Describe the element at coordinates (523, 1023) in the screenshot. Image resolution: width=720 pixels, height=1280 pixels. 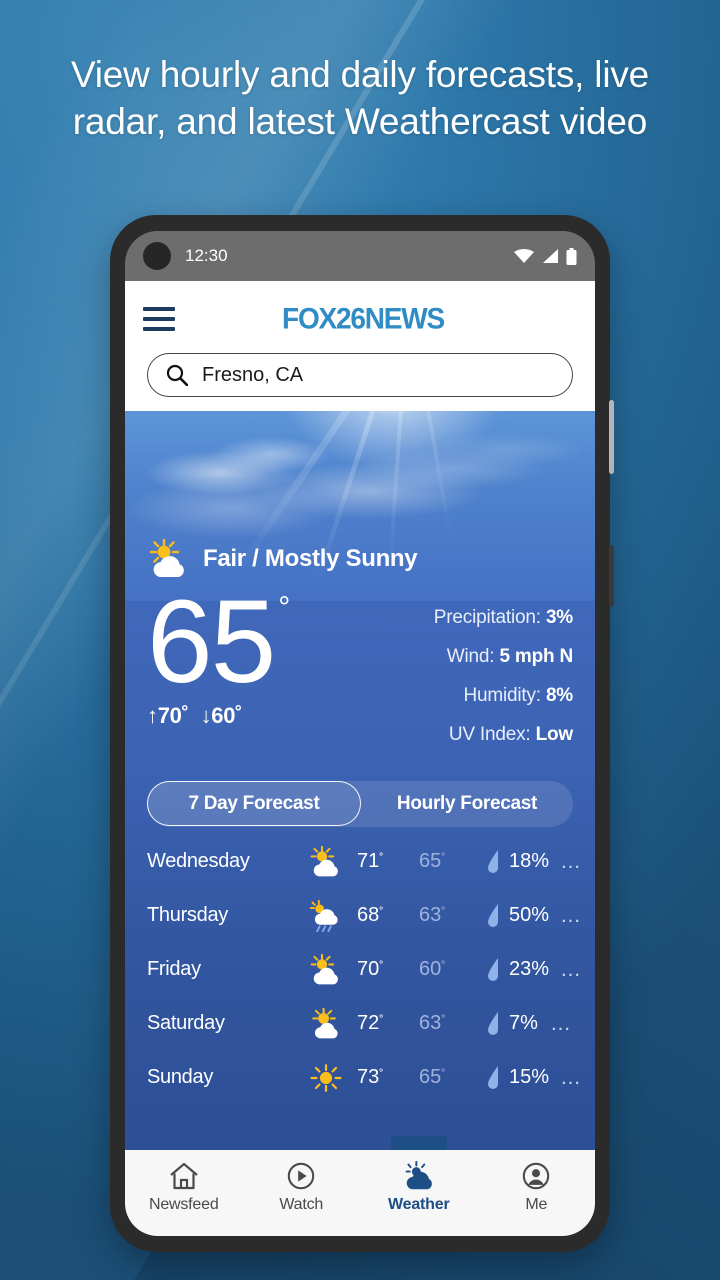
I see `forecast-pop-value: 7%` at that location.